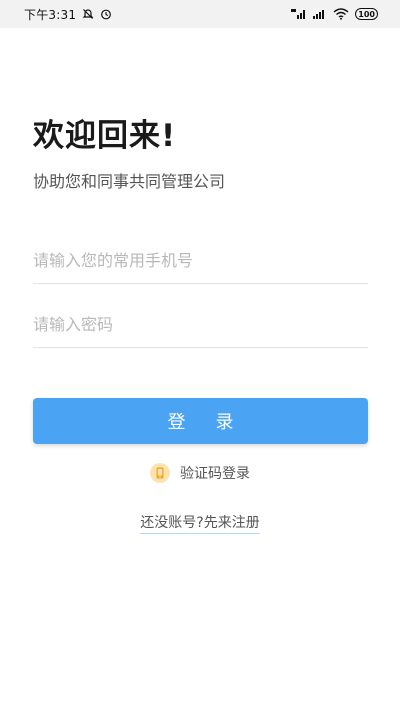 The image size is (400, 711). I want to click on code-login-link: 验证码登录, so click(200, 473).